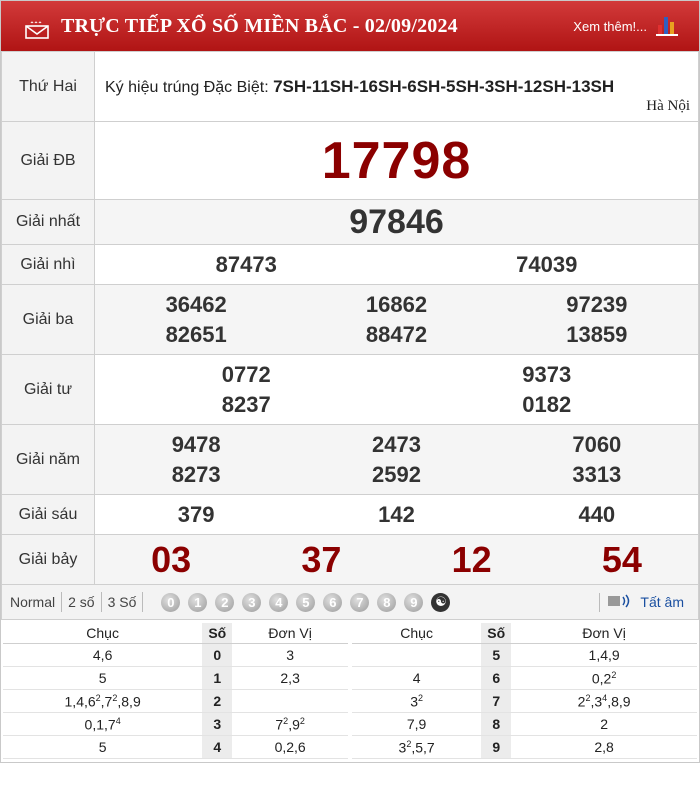 The image size is (700, 786). I want to click on loto-so-cell: 0, so click(217, 655).